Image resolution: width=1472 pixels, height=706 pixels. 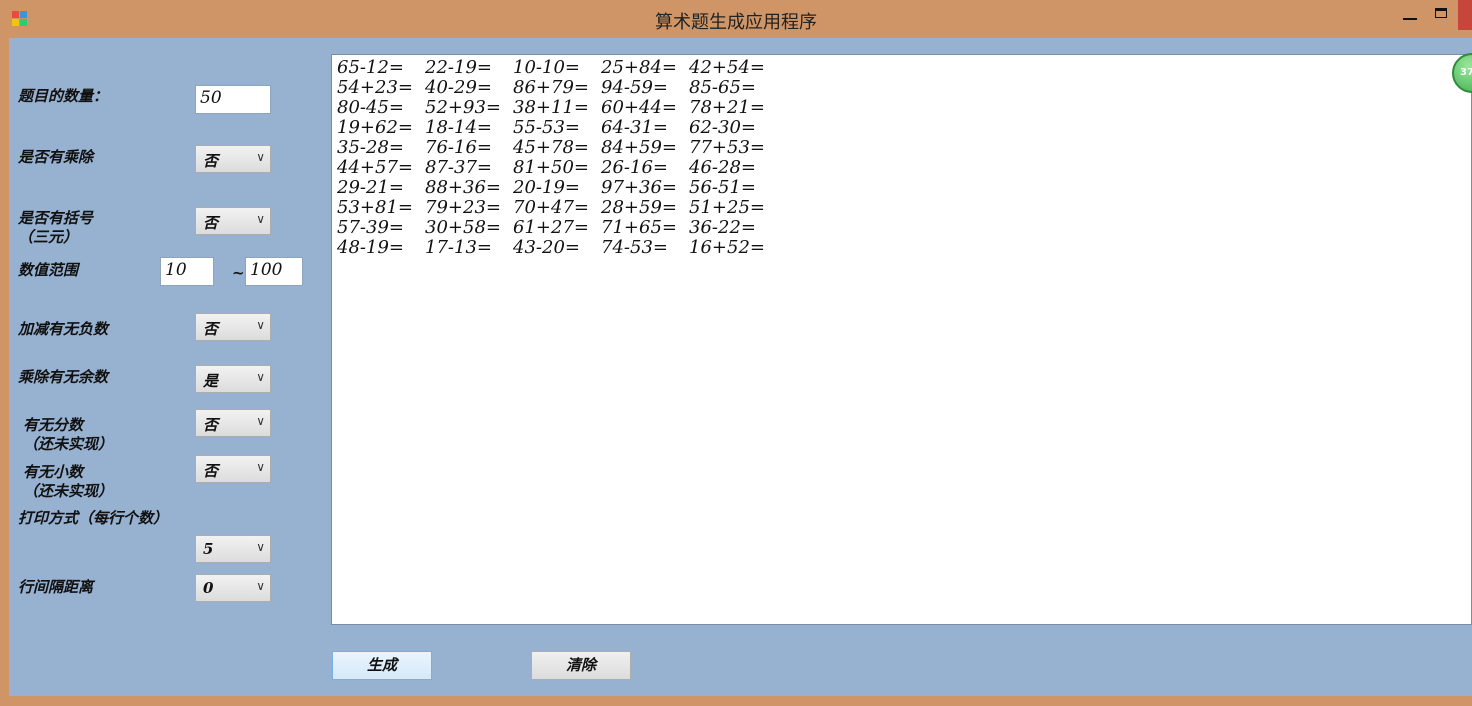 I want to click on equation-item: 22-19=, so click(x=458, y=67).